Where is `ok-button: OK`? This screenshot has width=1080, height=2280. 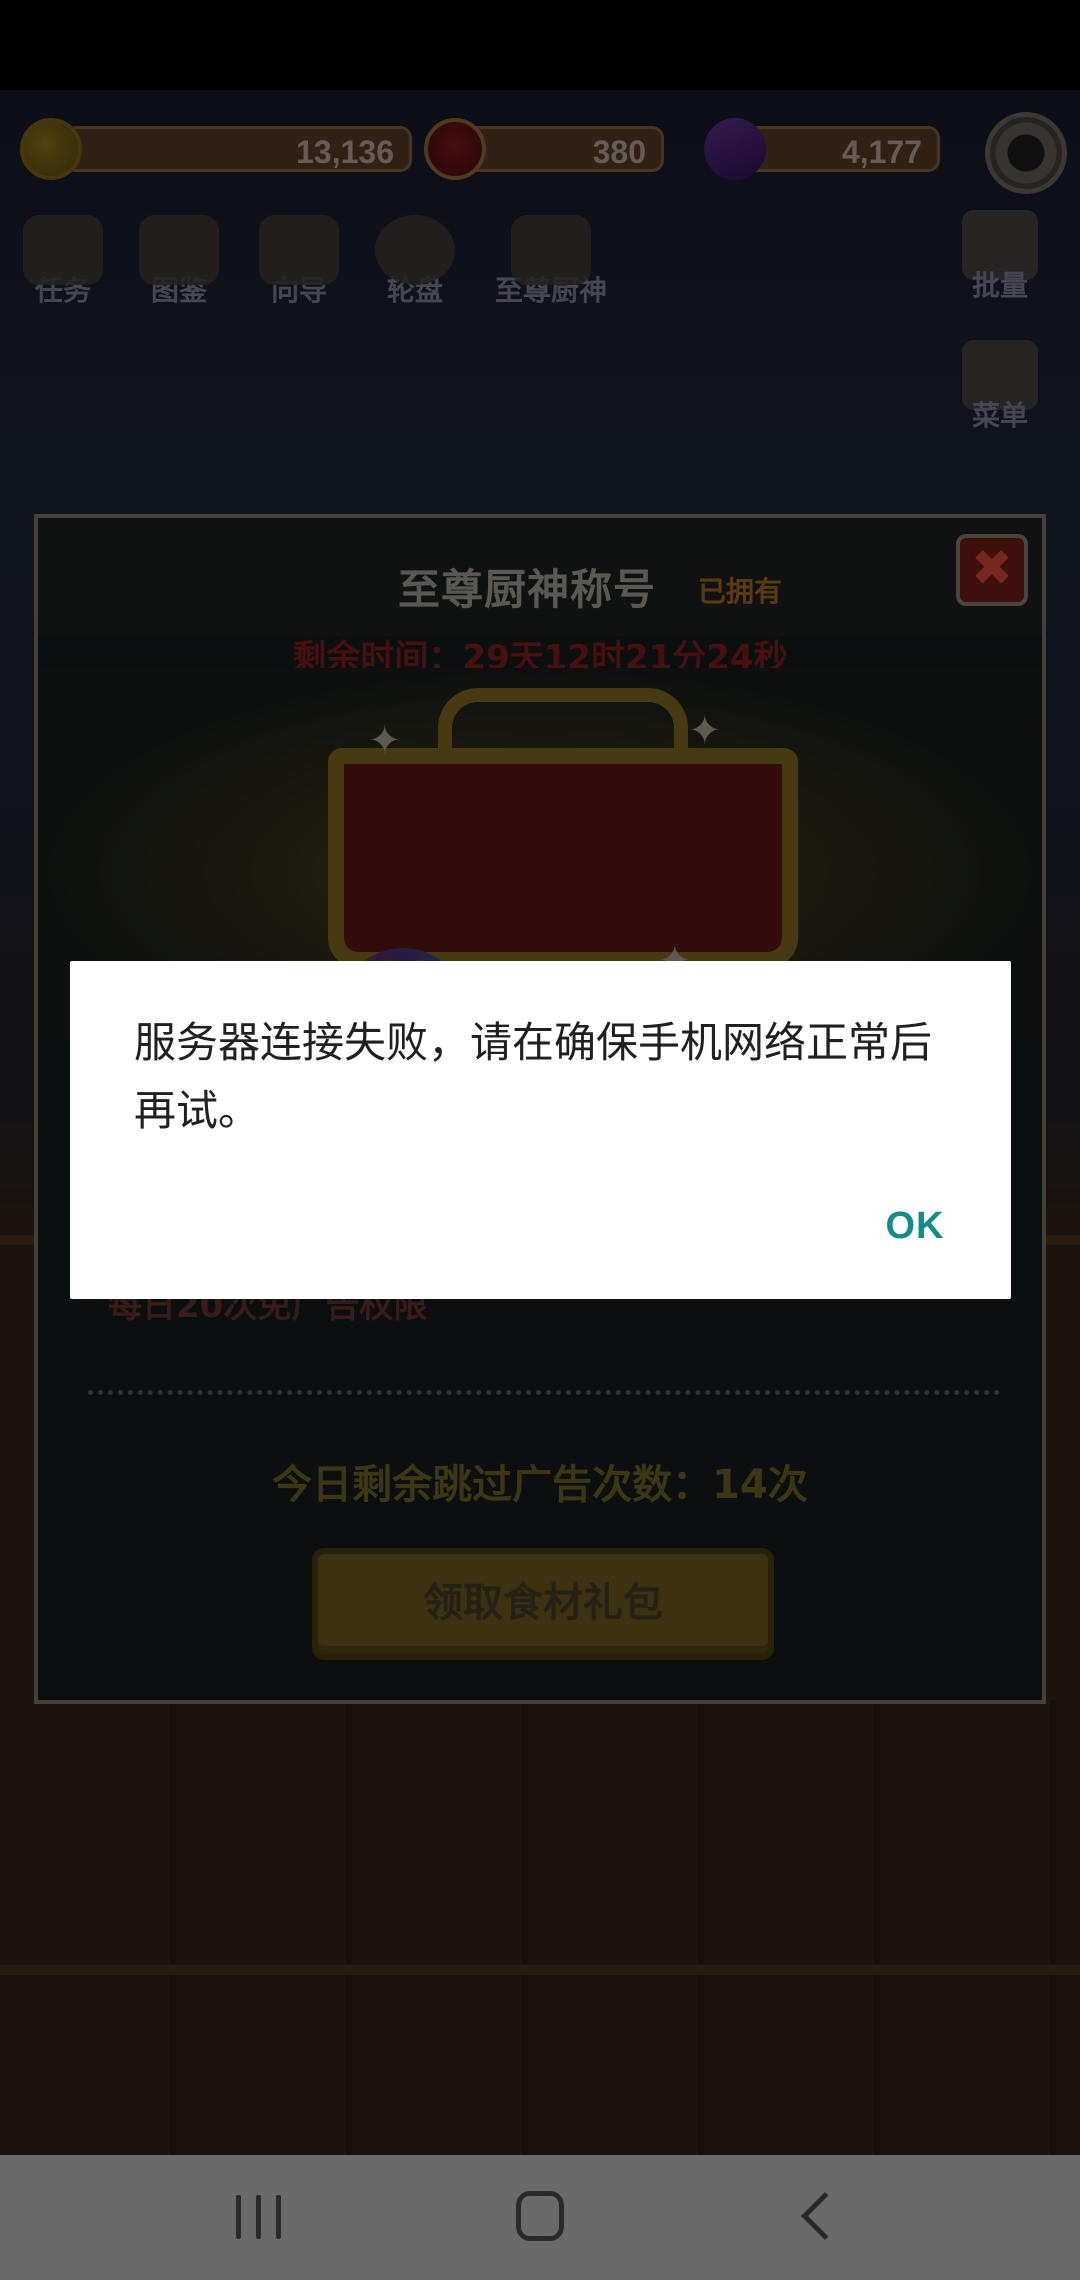 ok-button: OK is located at coordinates (915, 1226).